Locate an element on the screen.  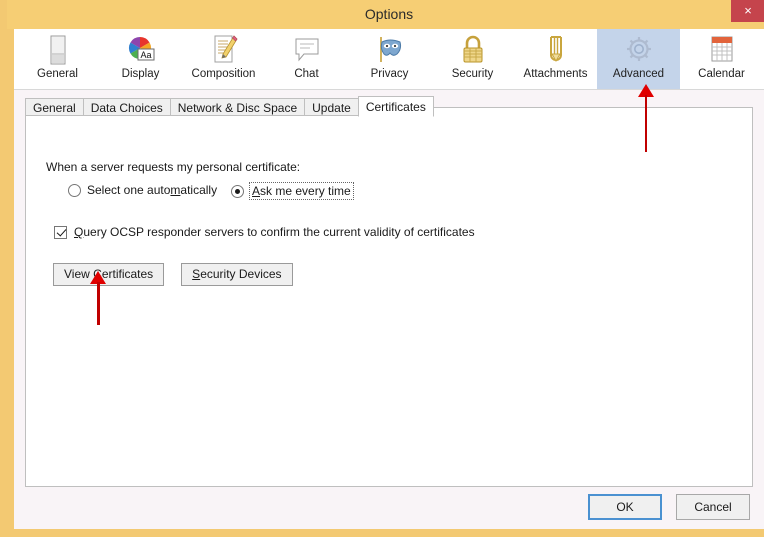
toolbar-item-label: Composition is located at coordinates (223, 74).